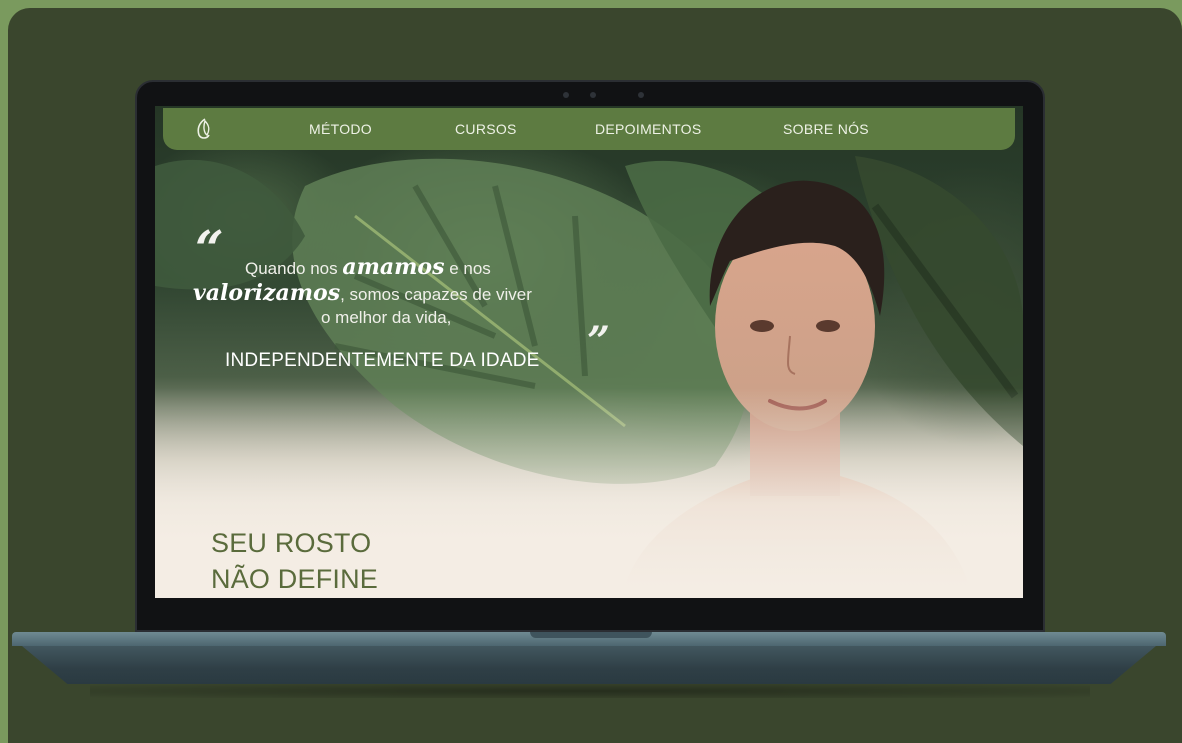 The height and width of the screenshot is (743, 1182). What do you see at coordinates (641, 95) in the screenshot?
I see `camera-light` at bounding box center [641, 95].